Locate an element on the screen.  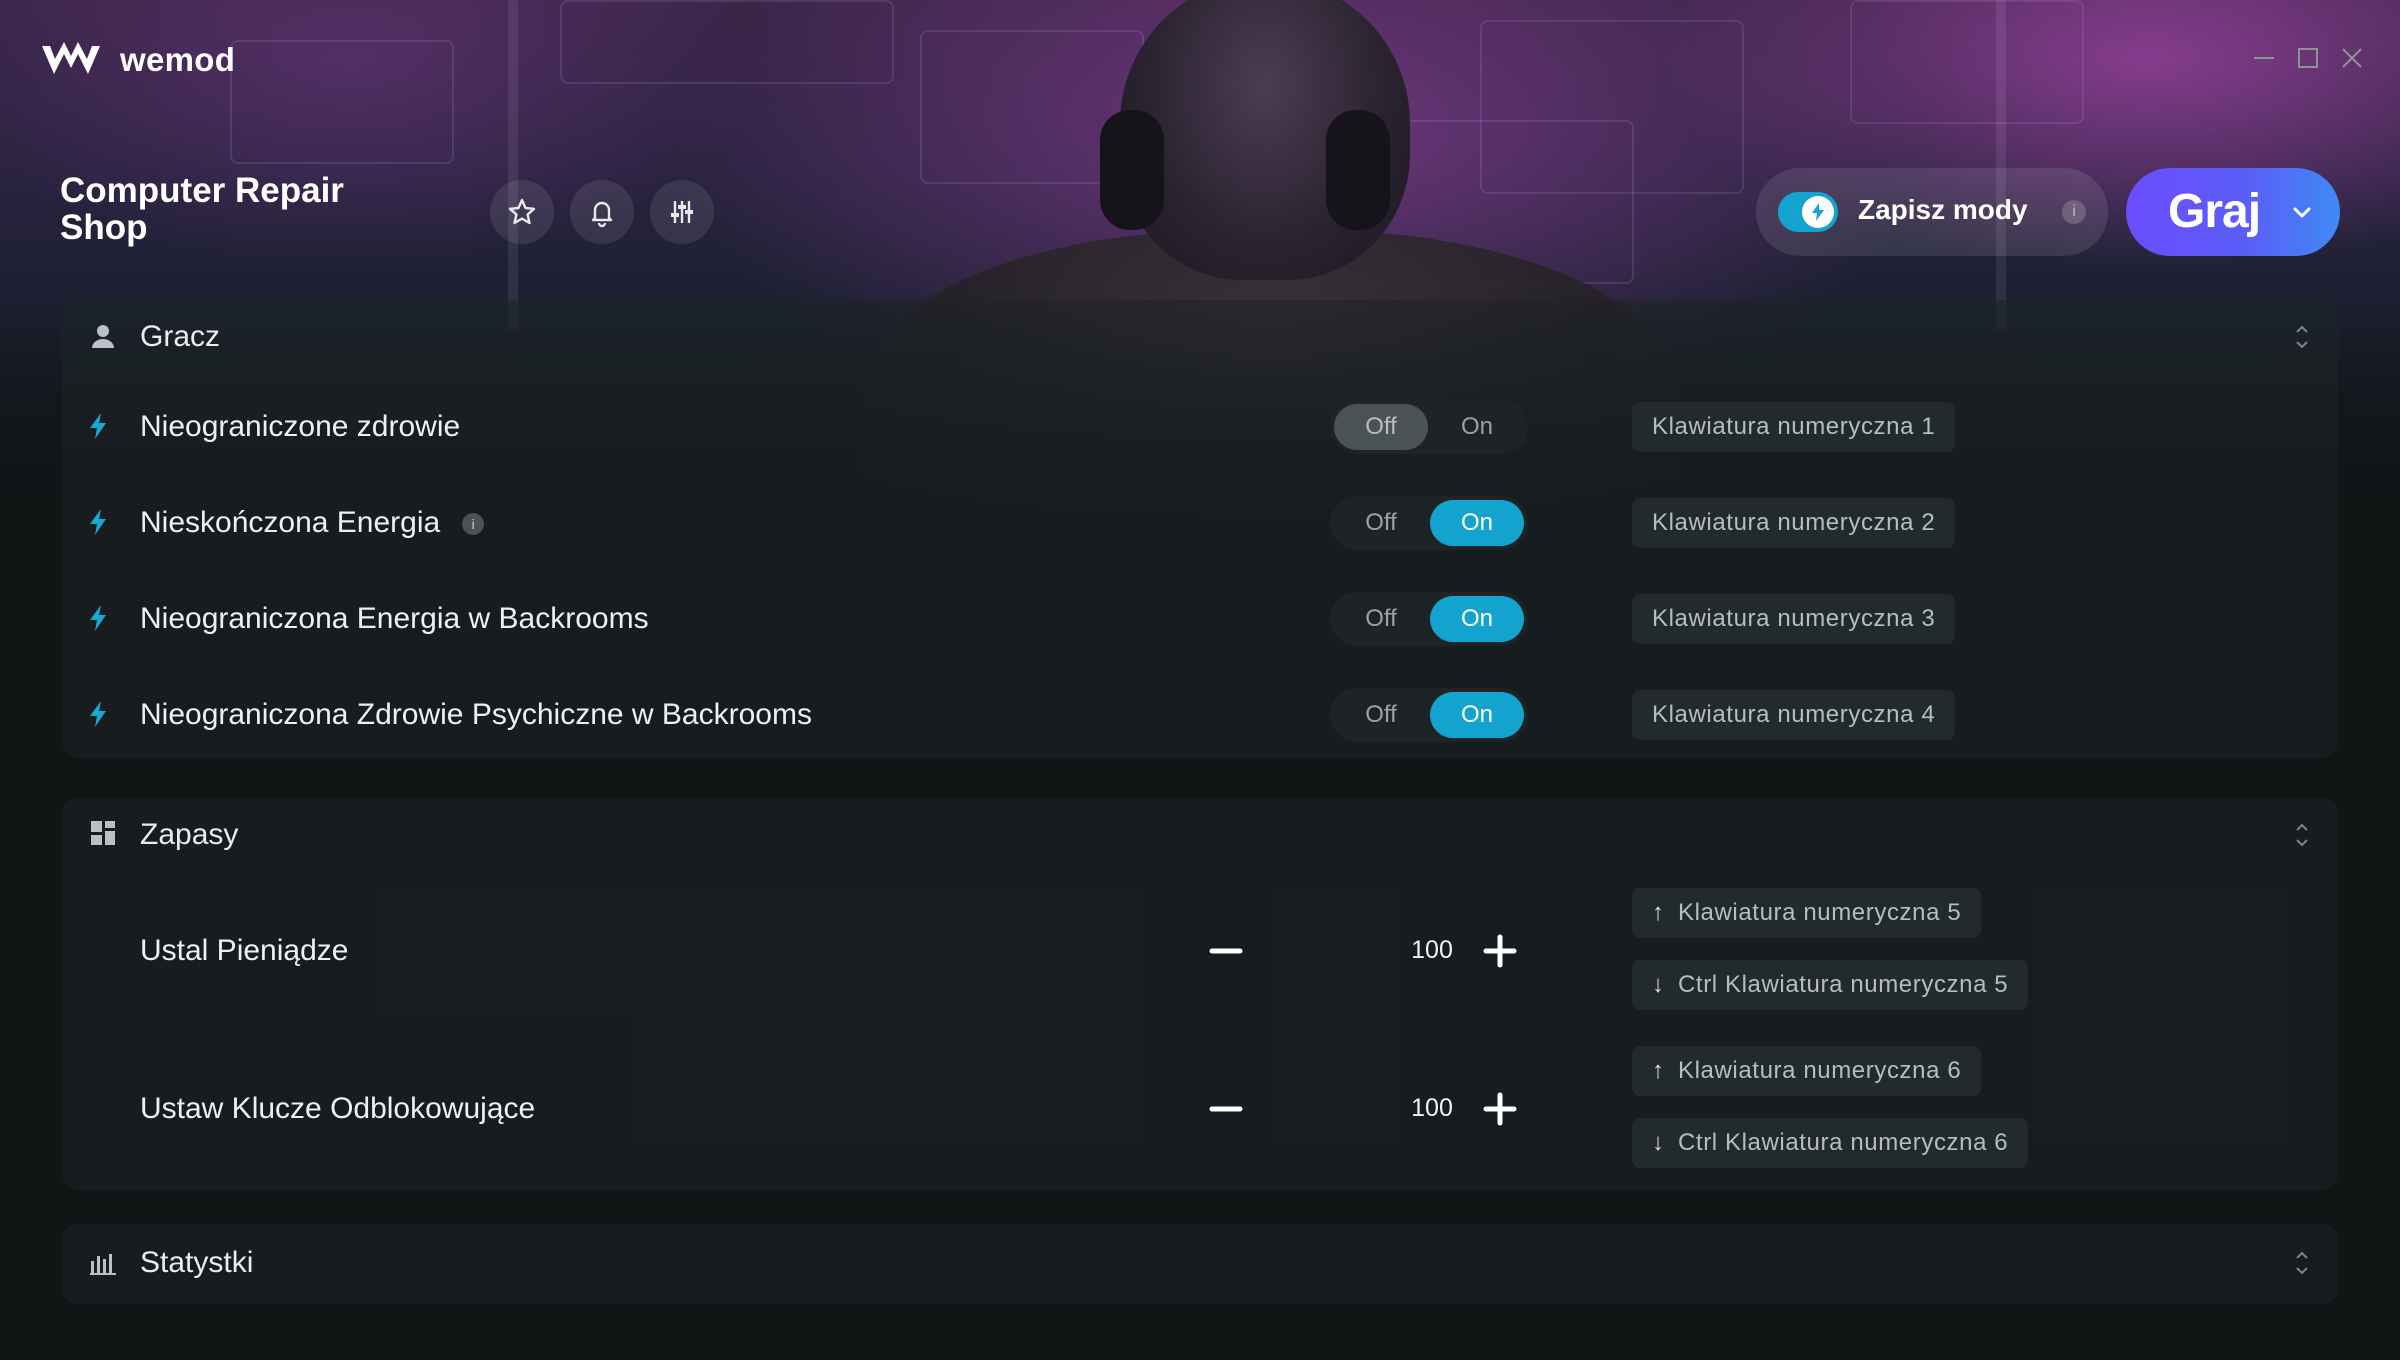
mod-row-title: Nieskończona Energia i is located at coordinates (312, 523).